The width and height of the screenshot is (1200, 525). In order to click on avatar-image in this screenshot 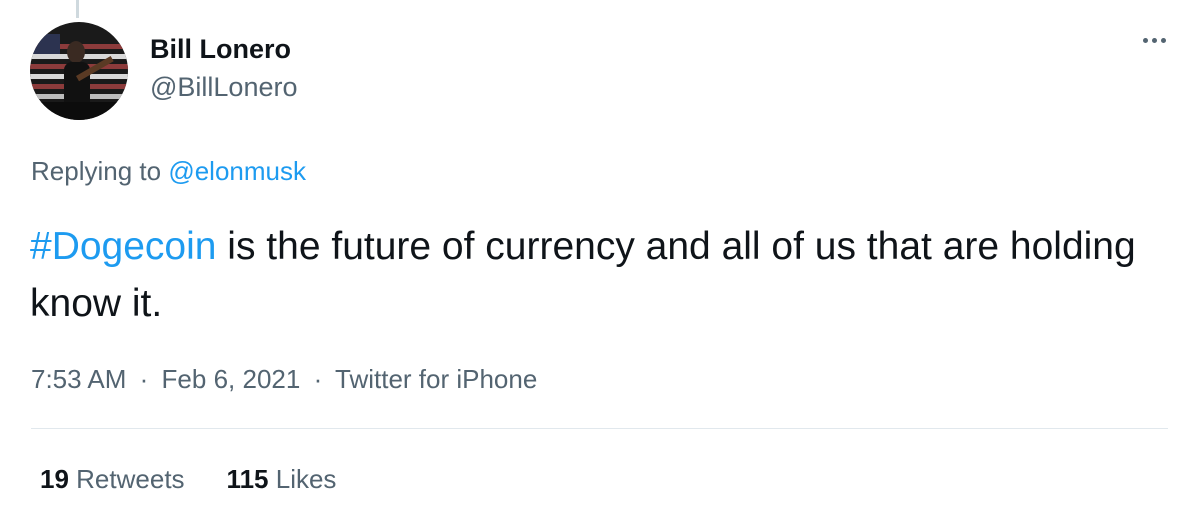, I will do `click(79, 71)`.